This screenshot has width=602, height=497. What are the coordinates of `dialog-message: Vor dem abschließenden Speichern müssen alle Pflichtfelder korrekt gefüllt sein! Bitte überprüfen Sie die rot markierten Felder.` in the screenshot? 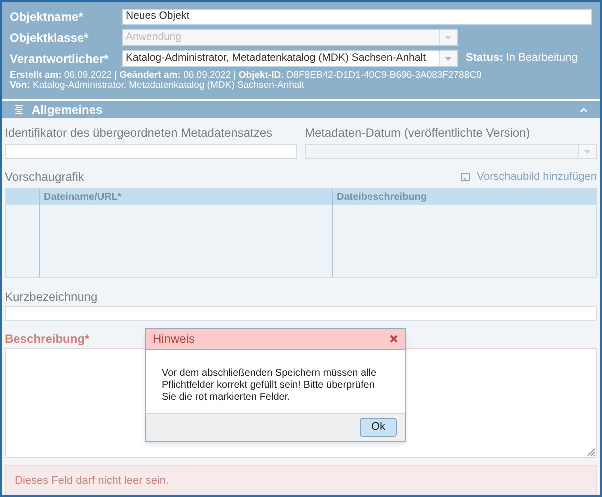 It's located at (270, 386).